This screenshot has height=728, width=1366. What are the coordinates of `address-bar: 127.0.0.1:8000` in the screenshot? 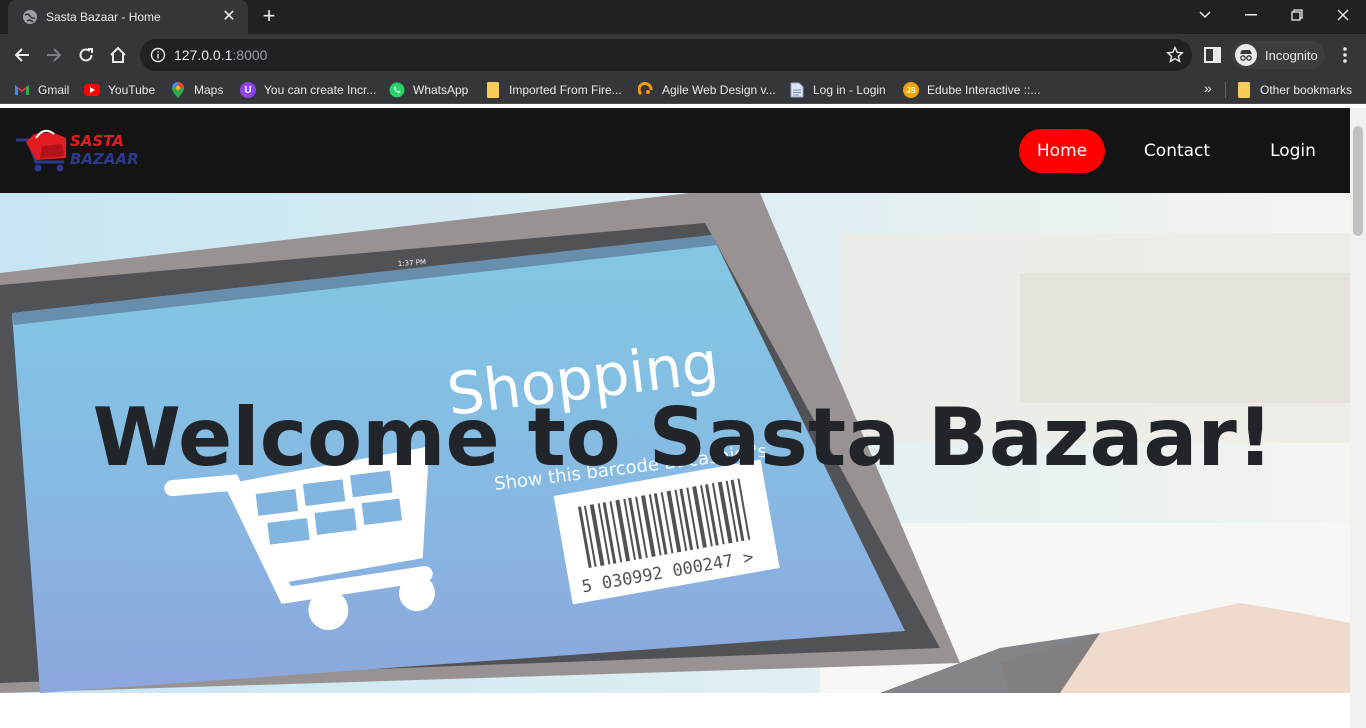 It's located at (666, 55).